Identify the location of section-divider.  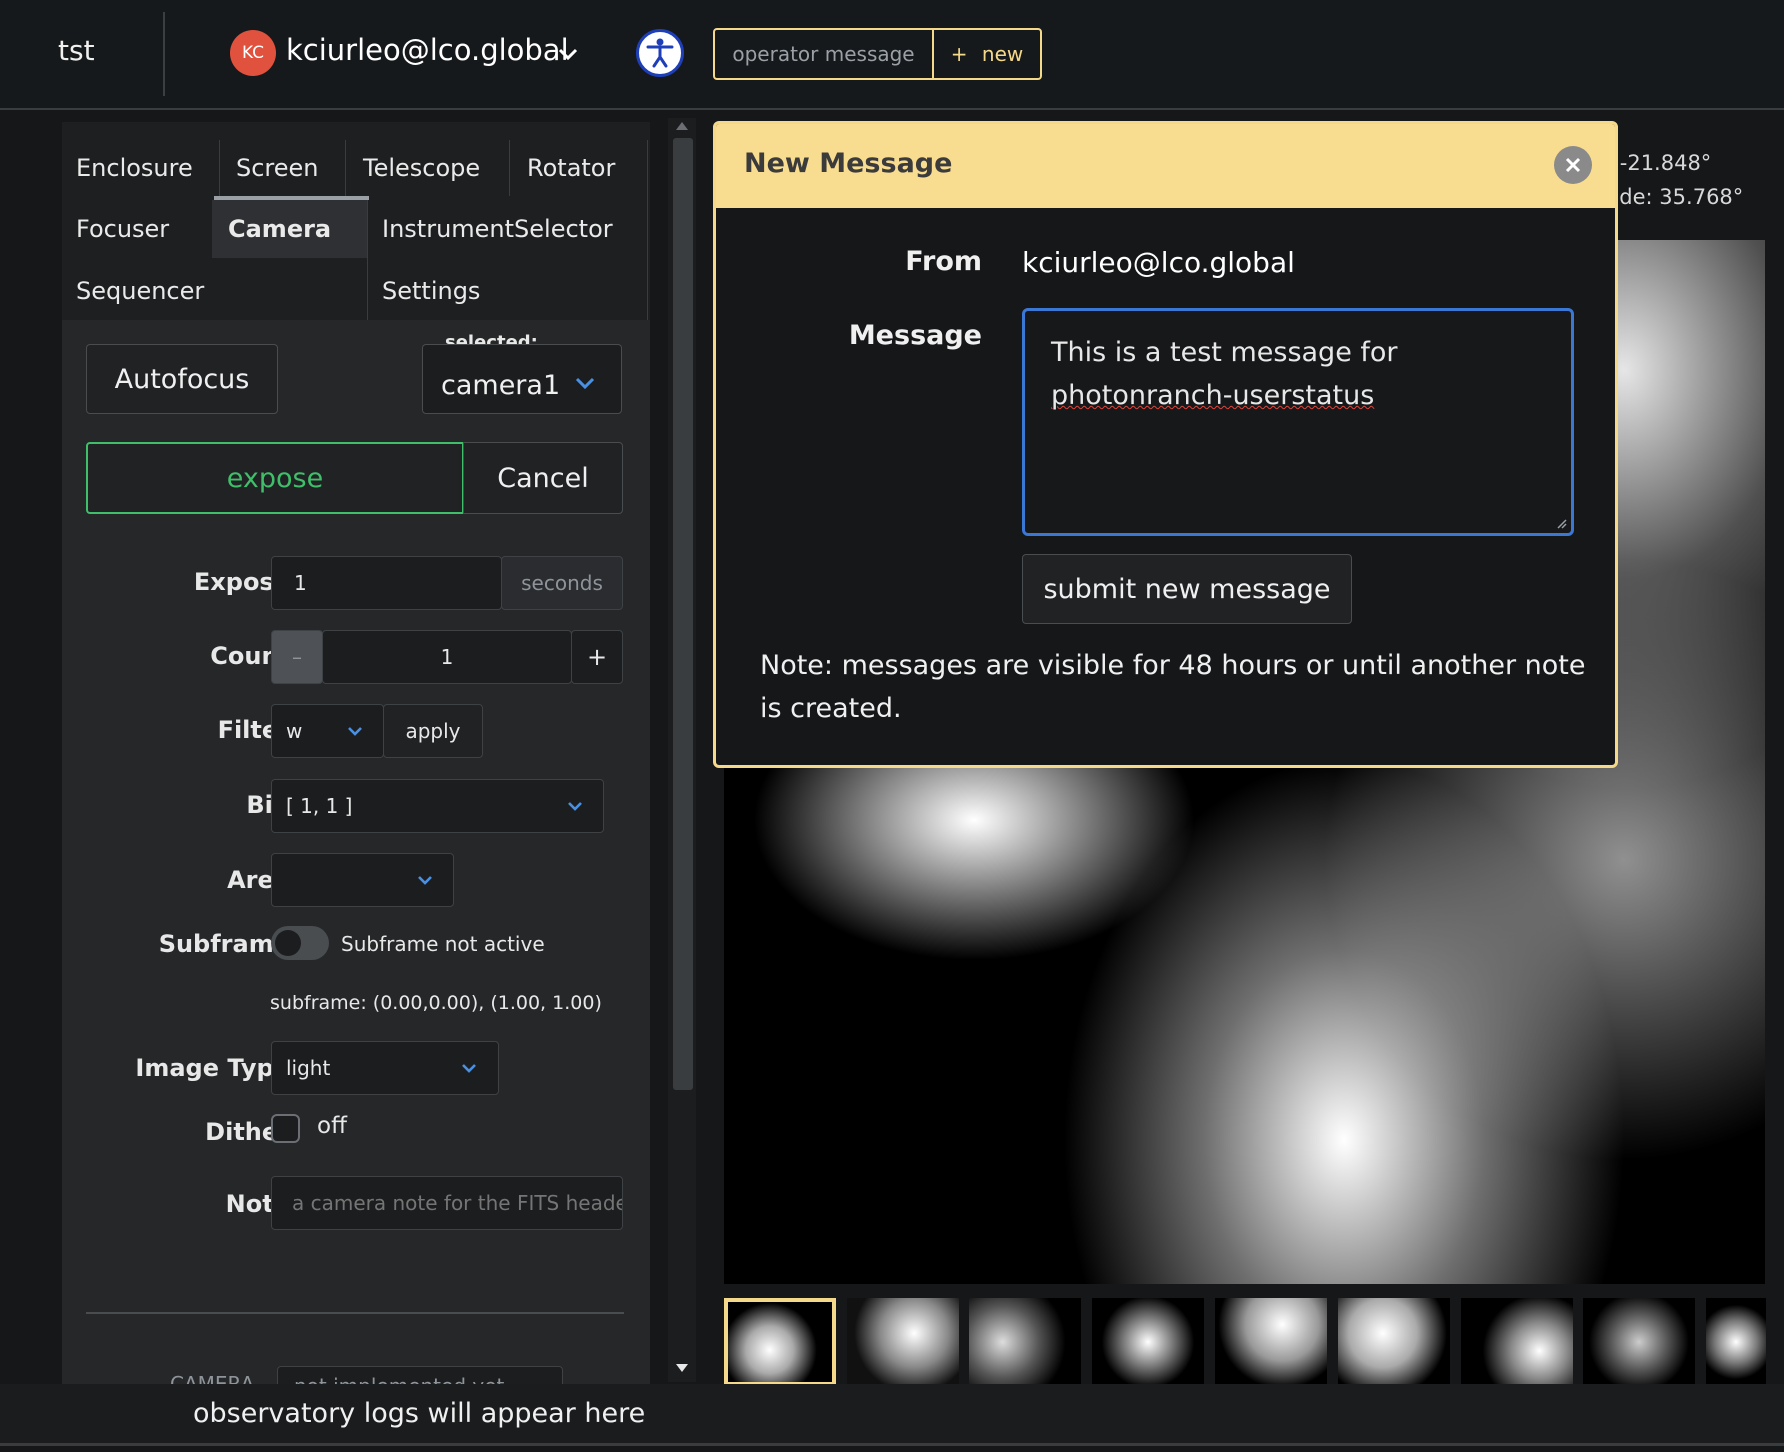
(355, 1313).